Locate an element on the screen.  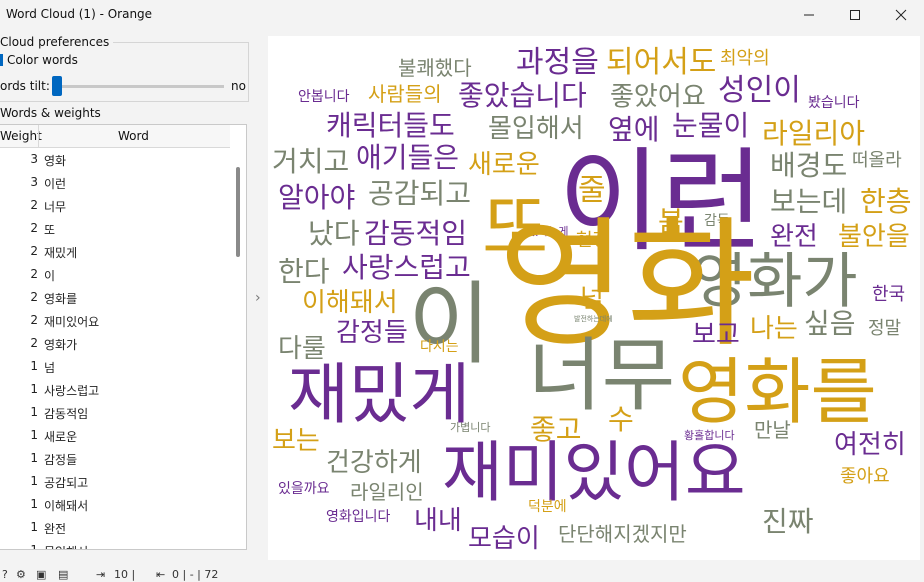
word-cell: 사랑스럽고 is located at coordinates (72, 391).